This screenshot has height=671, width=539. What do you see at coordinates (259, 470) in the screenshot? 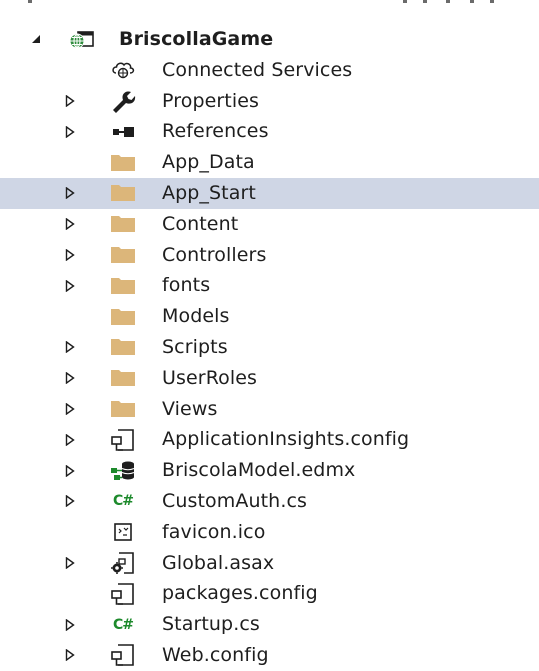
I see `tree-item-label: BriscolaModel.edmx` at bounding box center [259, 470].